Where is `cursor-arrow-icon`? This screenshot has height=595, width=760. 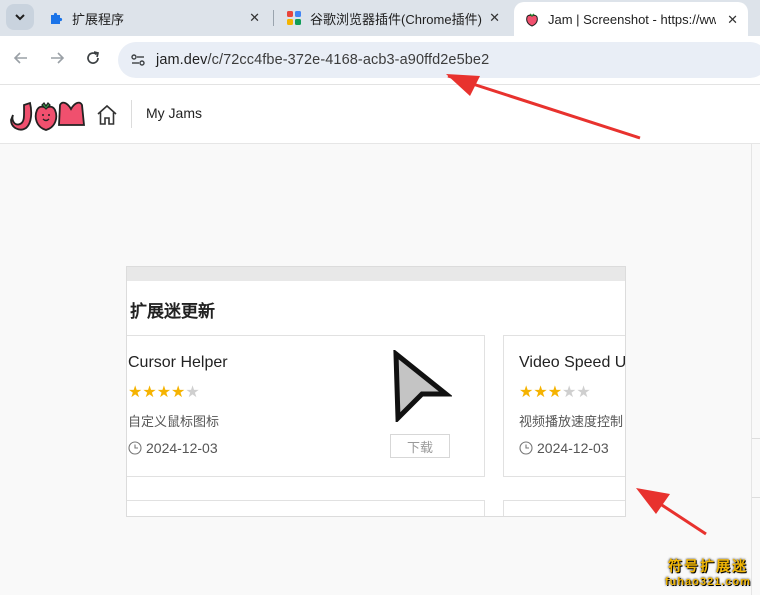
cursor-arrow-icon is located at coordinates (422, 386).